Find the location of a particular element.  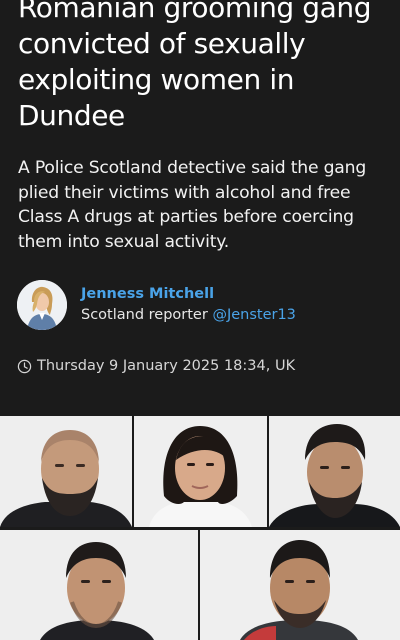

author-role: Scotland reporter @Jenster13 is located at coordinates (188, 315).